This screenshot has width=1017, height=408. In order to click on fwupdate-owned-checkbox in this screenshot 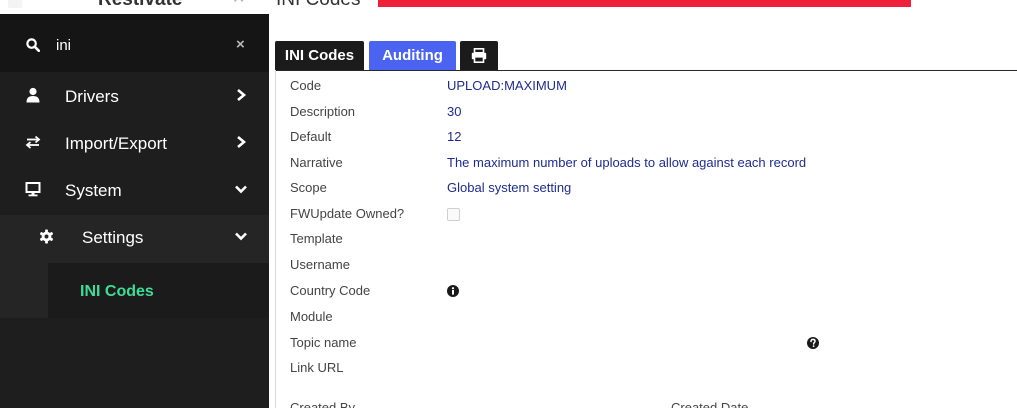, I will do `click(453, 214)`.